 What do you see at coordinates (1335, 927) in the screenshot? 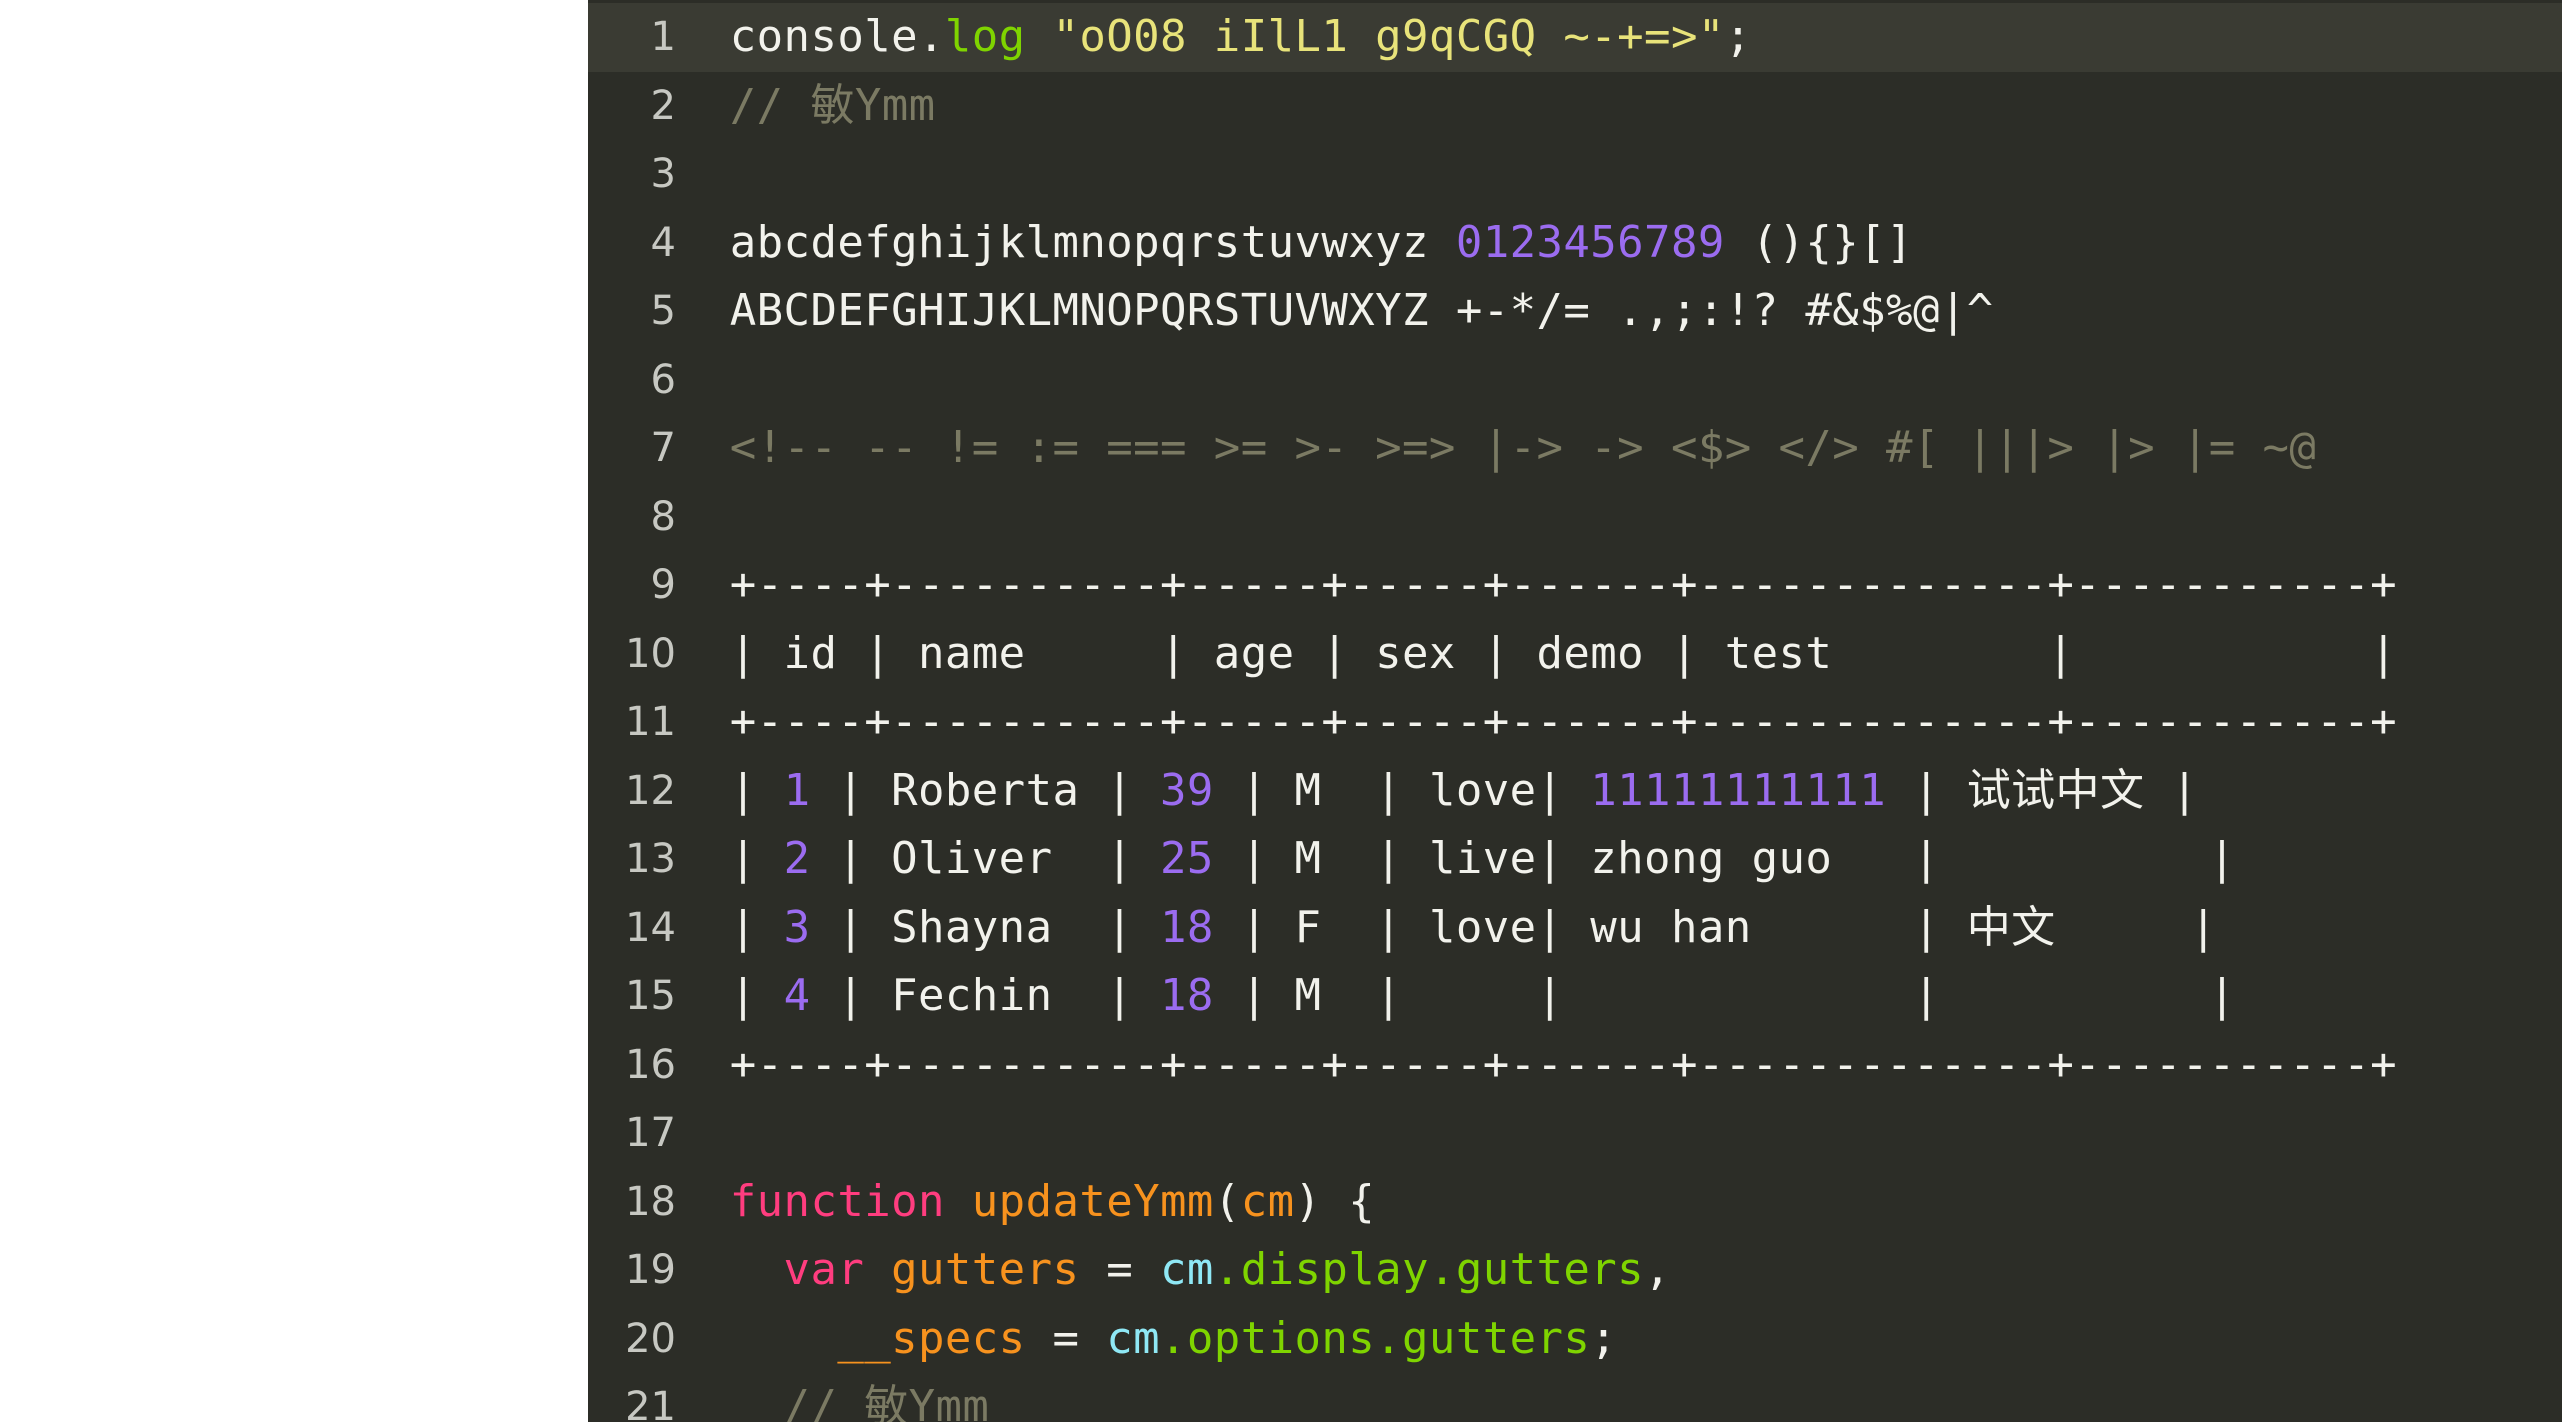
I see `table-cell-sex: F` at bounding box center [1335, 927].